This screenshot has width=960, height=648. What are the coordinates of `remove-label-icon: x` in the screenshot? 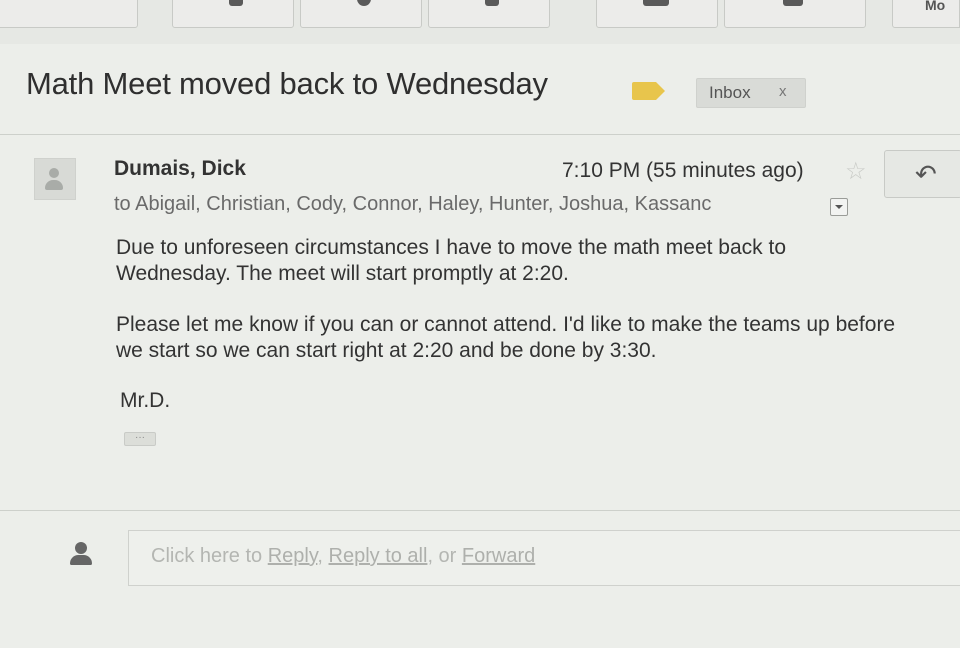 It's located at (783, 91).